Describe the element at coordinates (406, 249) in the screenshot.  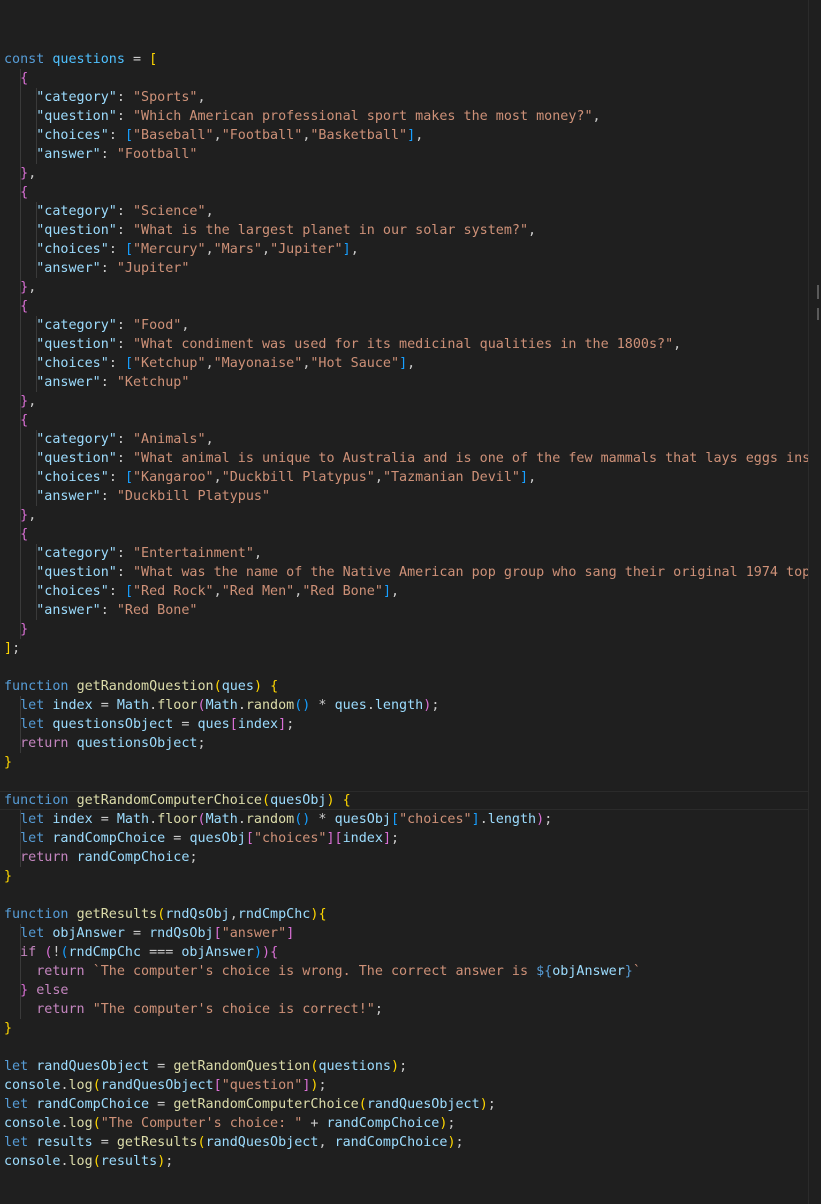
I see `code-line: "choices": ["Mercury","Mars","Jupiter"],` at that location.